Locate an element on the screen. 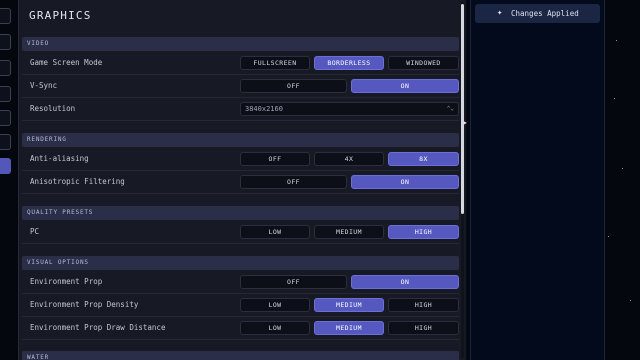  resolution-value: 3840x2160 is located at coordinates (264, 109).